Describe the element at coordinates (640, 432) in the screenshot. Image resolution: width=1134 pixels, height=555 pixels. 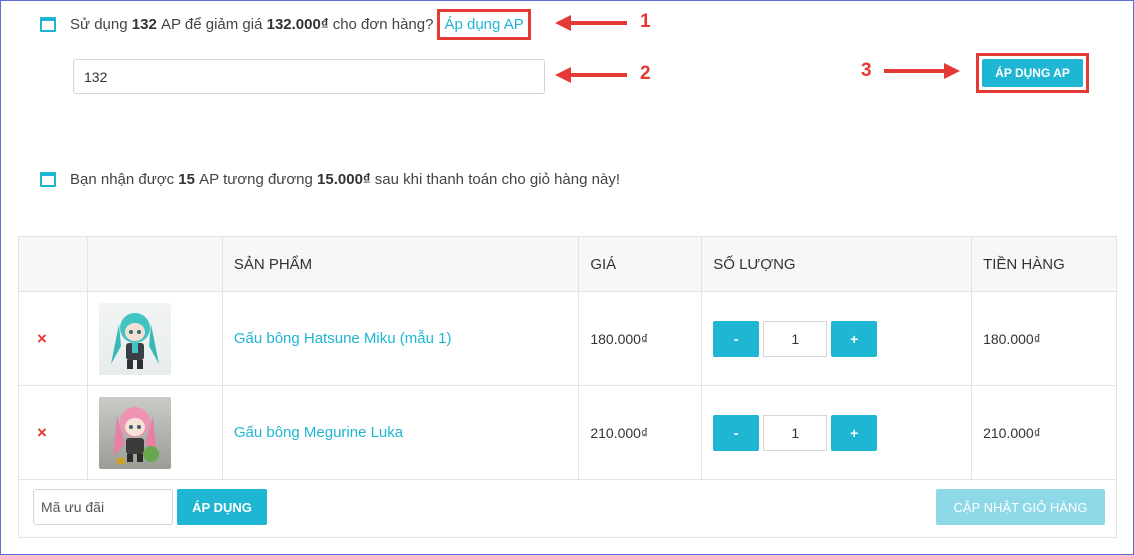
I see `price-cell: 210.000₫` at that location.